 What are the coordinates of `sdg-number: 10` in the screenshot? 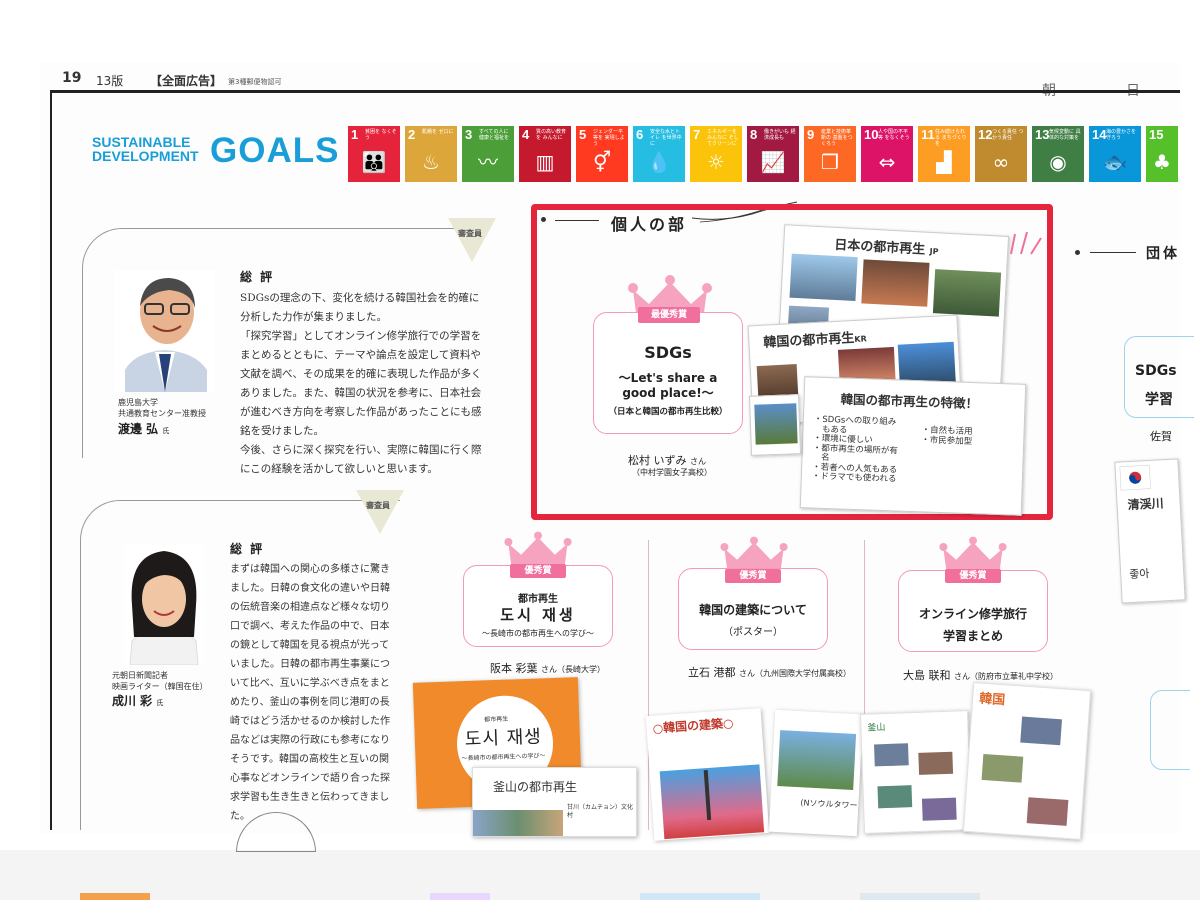 It's located at (871, 134).